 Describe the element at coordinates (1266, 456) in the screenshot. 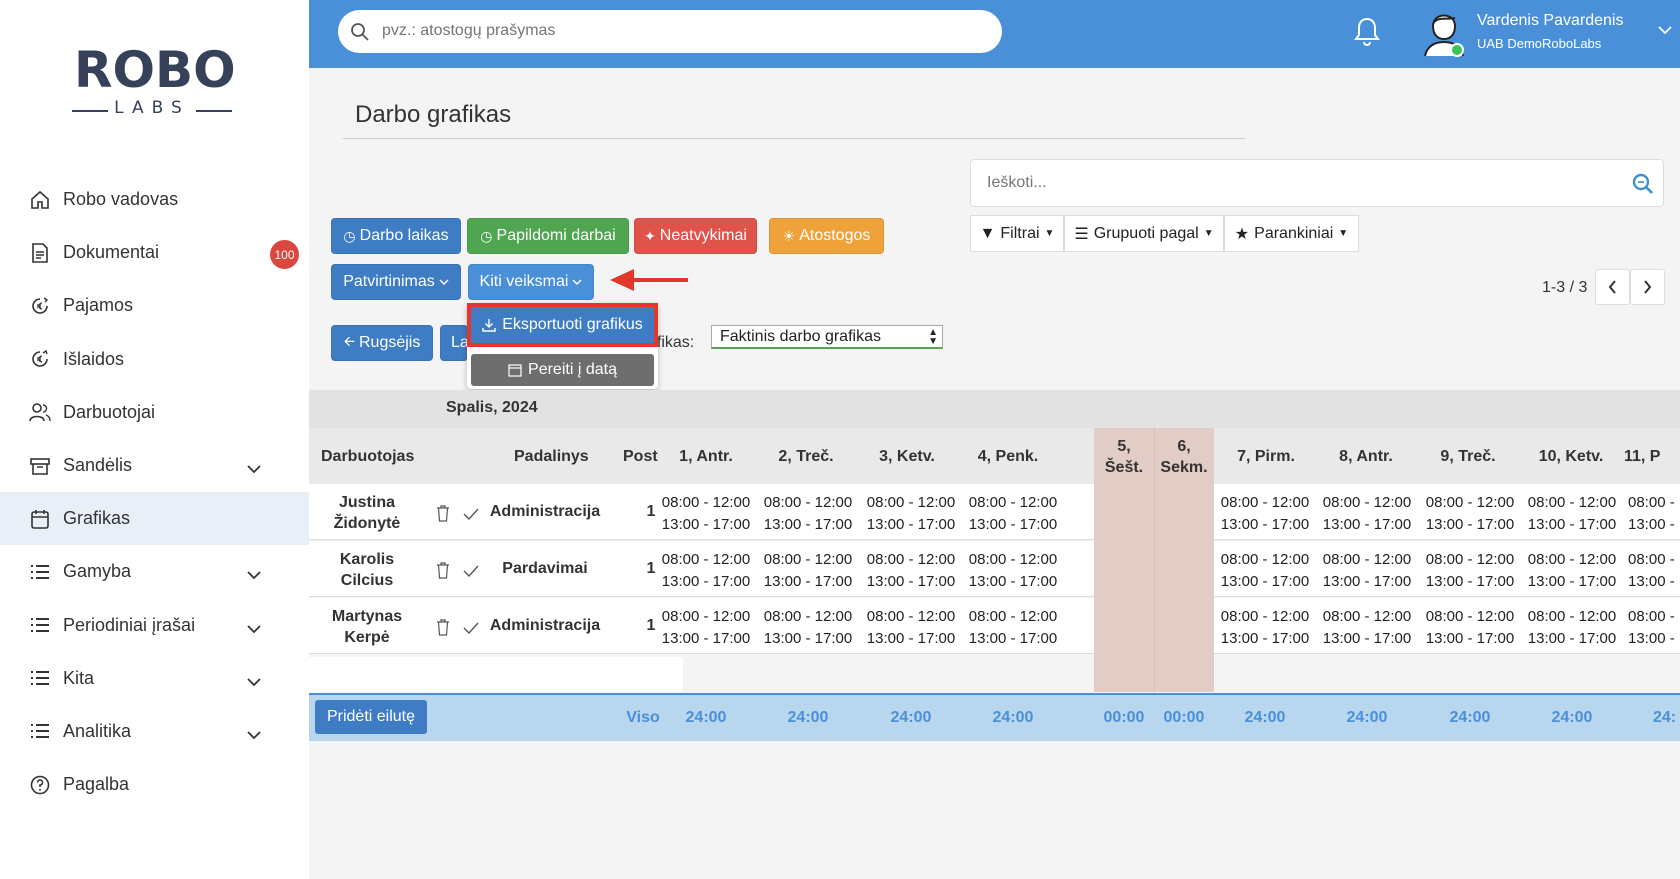

I see `header-day: 7, Pirm.` at that location.